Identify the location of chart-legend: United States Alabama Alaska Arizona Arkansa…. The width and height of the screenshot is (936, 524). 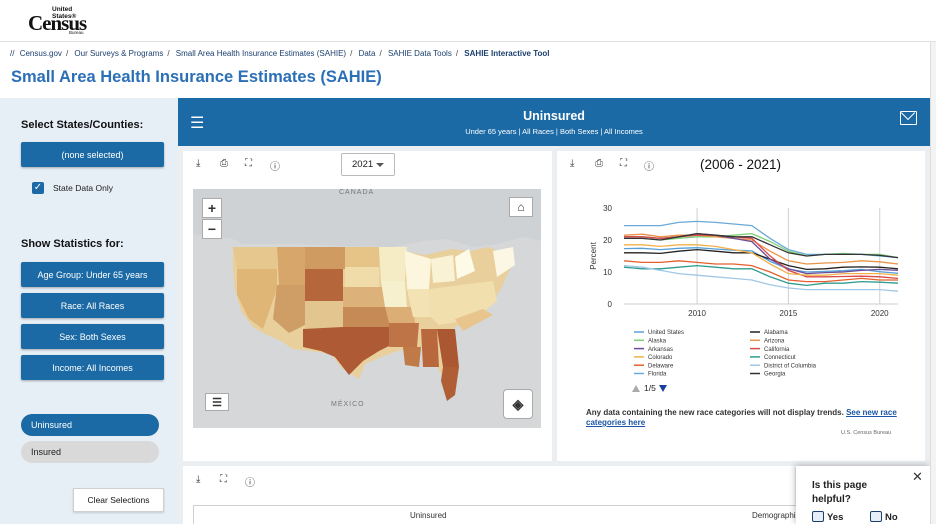
(725, 354).